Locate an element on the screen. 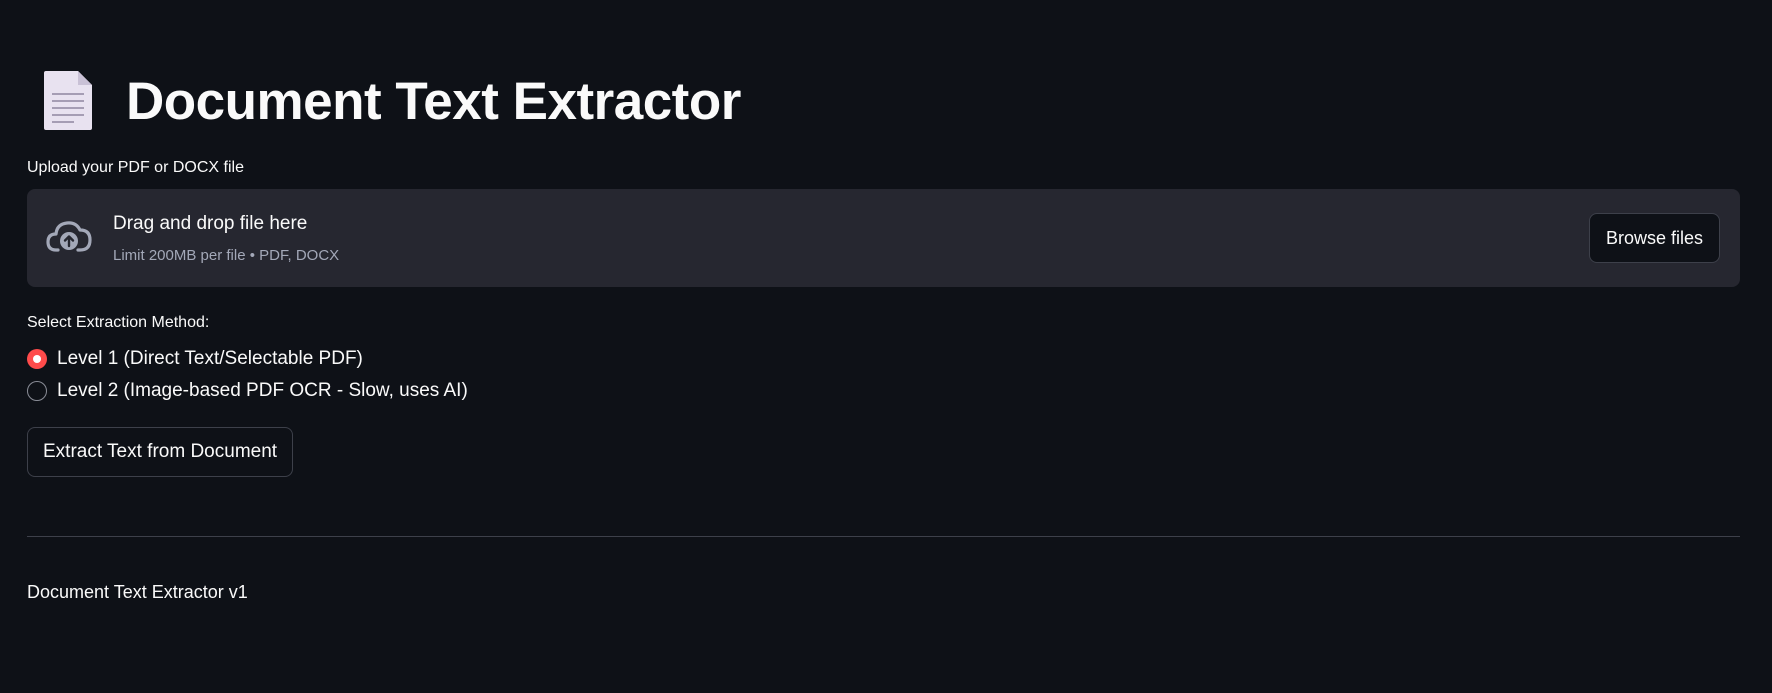  extraction-method-label: Select Extraction Method: is located at coordinates (118, 322).